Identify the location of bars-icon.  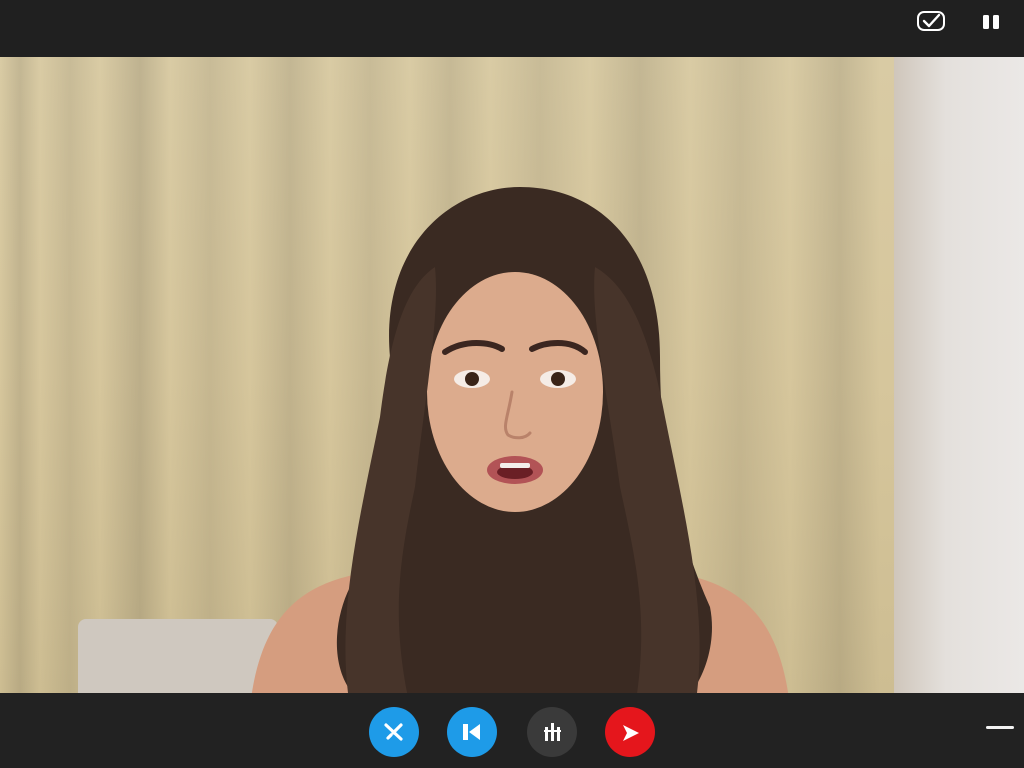
(552, 732).